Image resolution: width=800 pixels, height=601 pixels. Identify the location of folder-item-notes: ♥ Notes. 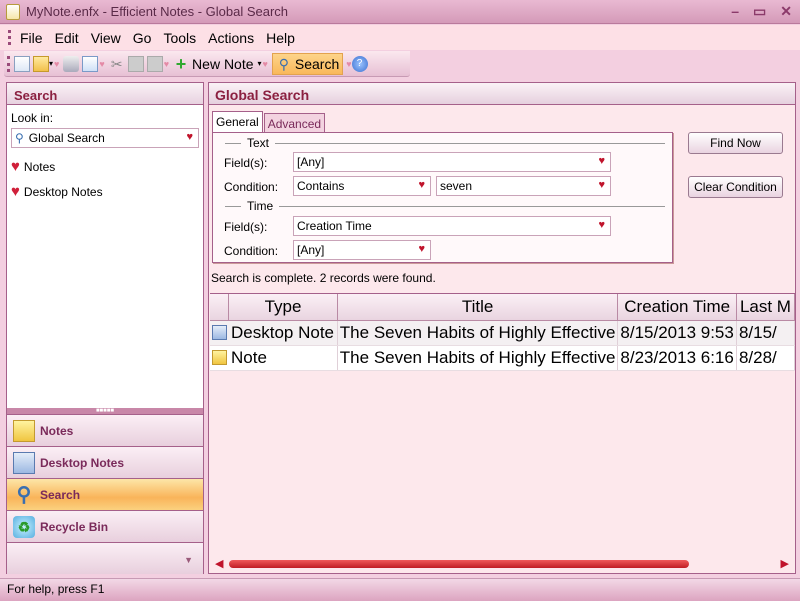
(105, 166).